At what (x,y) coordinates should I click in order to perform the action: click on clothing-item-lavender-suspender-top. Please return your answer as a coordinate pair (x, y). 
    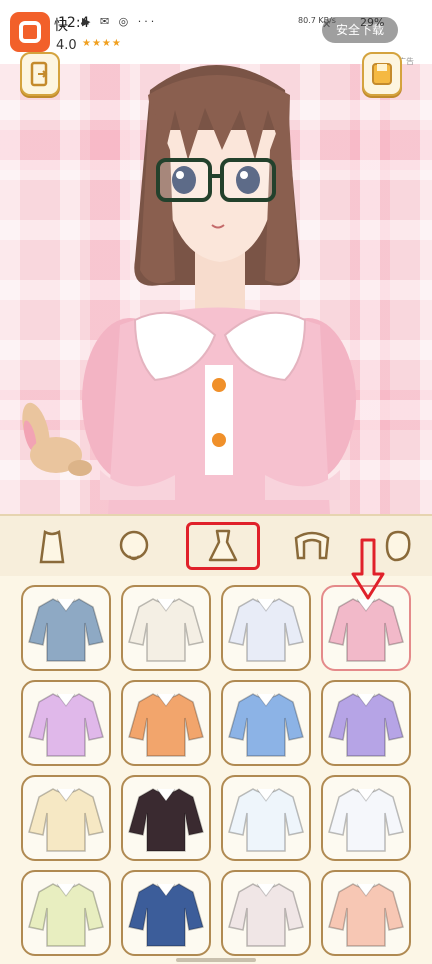
    Looking at the image, I should click on (66, 723).